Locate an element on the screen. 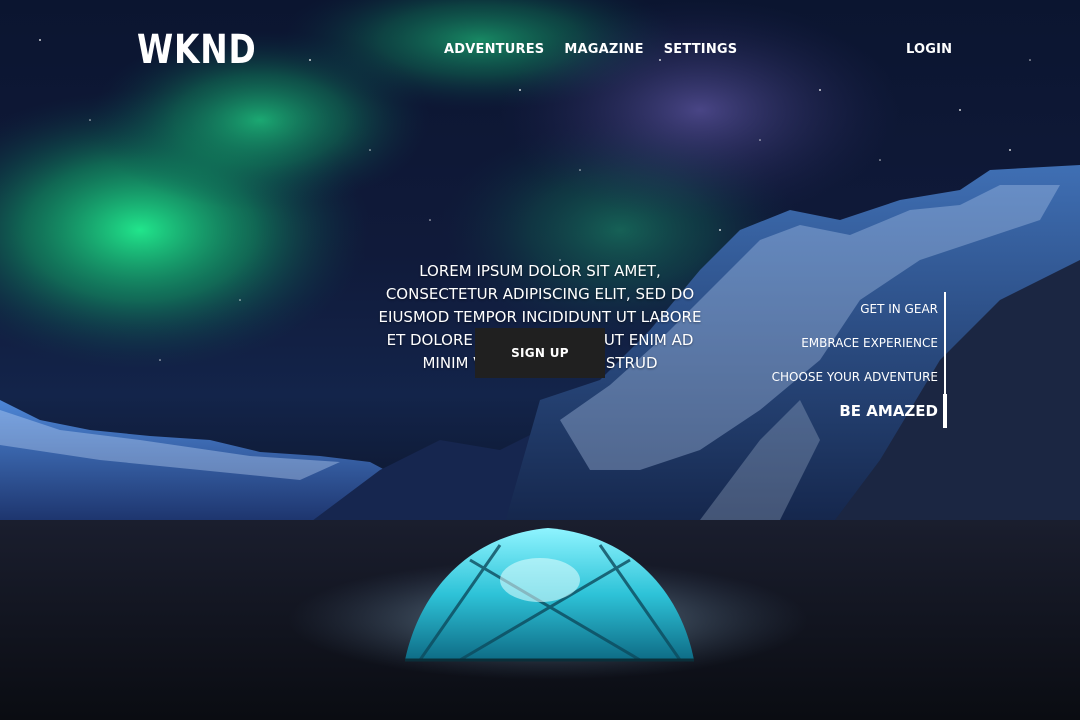 The height and width of the screenshot is (720, 1080). login-link: LOGIN is located at coordinates (929, 49).